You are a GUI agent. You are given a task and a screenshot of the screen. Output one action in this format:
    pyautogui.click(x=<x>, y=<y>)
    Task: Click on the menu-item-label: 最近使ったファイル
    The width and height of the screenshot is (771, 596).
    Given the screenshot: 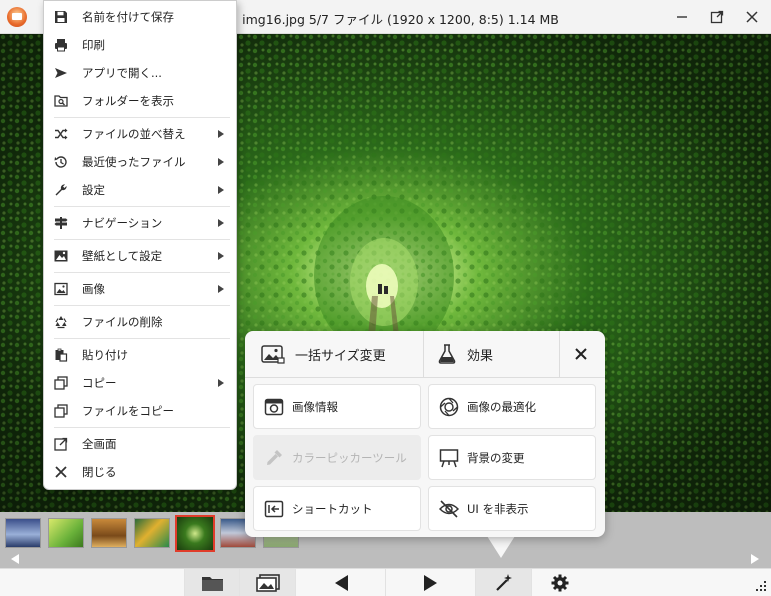 What is the action you would take?
    pyautogui.click(x=134, y=162)
    